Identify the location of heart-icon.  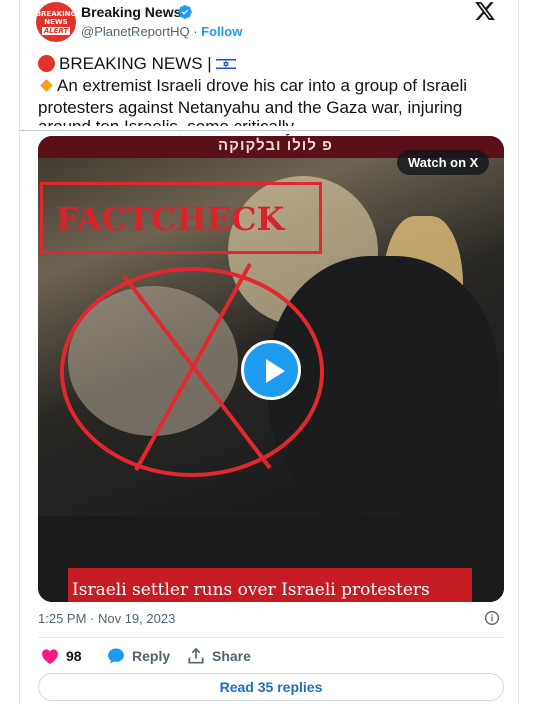
(50, 656).